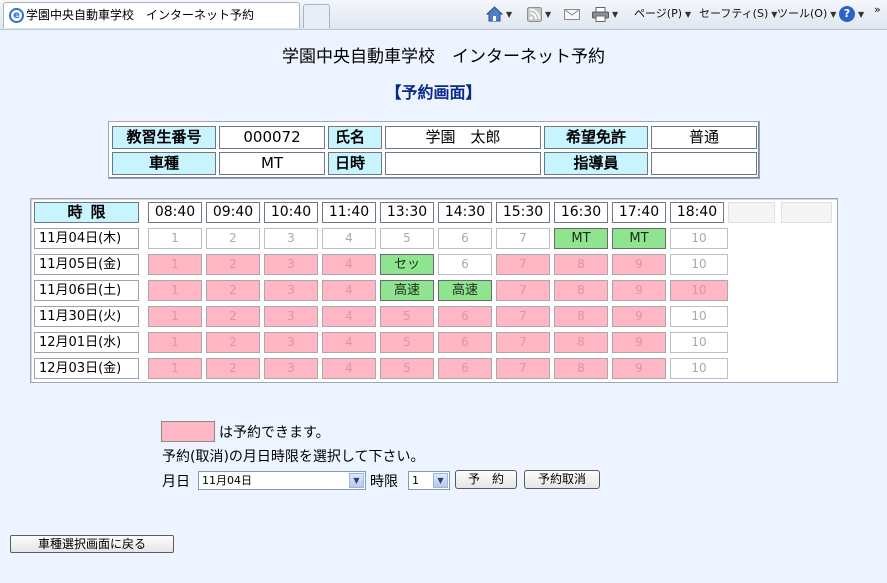 The width and height of the screenshot is (887, 583). I want to click on browser-tab: e 学園中央自動車学校 インターネット予約, so click(151, 15).